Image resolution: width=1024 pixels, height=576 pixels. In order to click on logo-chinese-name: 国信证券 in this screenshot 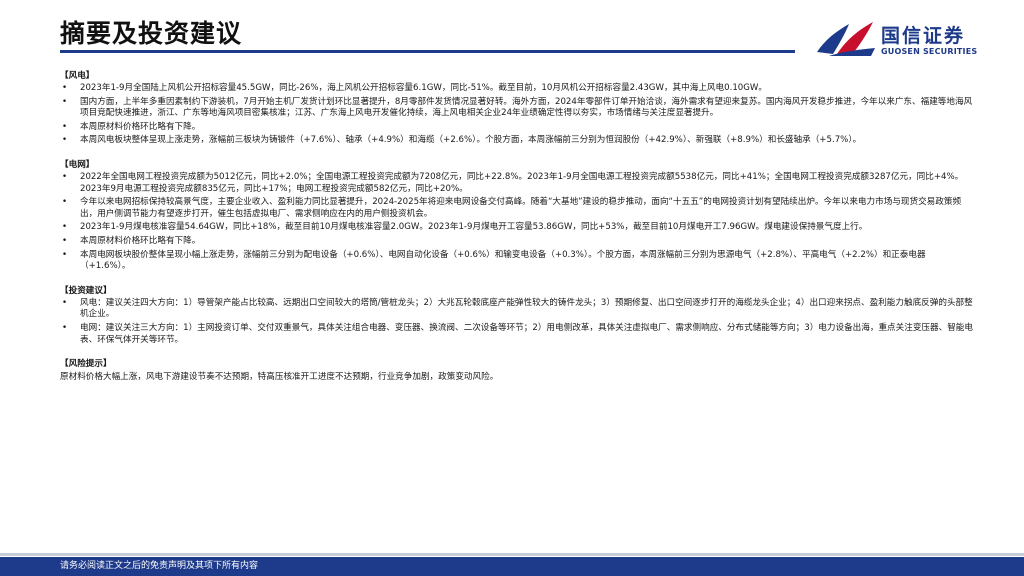, I will do `click(923, 36)`.